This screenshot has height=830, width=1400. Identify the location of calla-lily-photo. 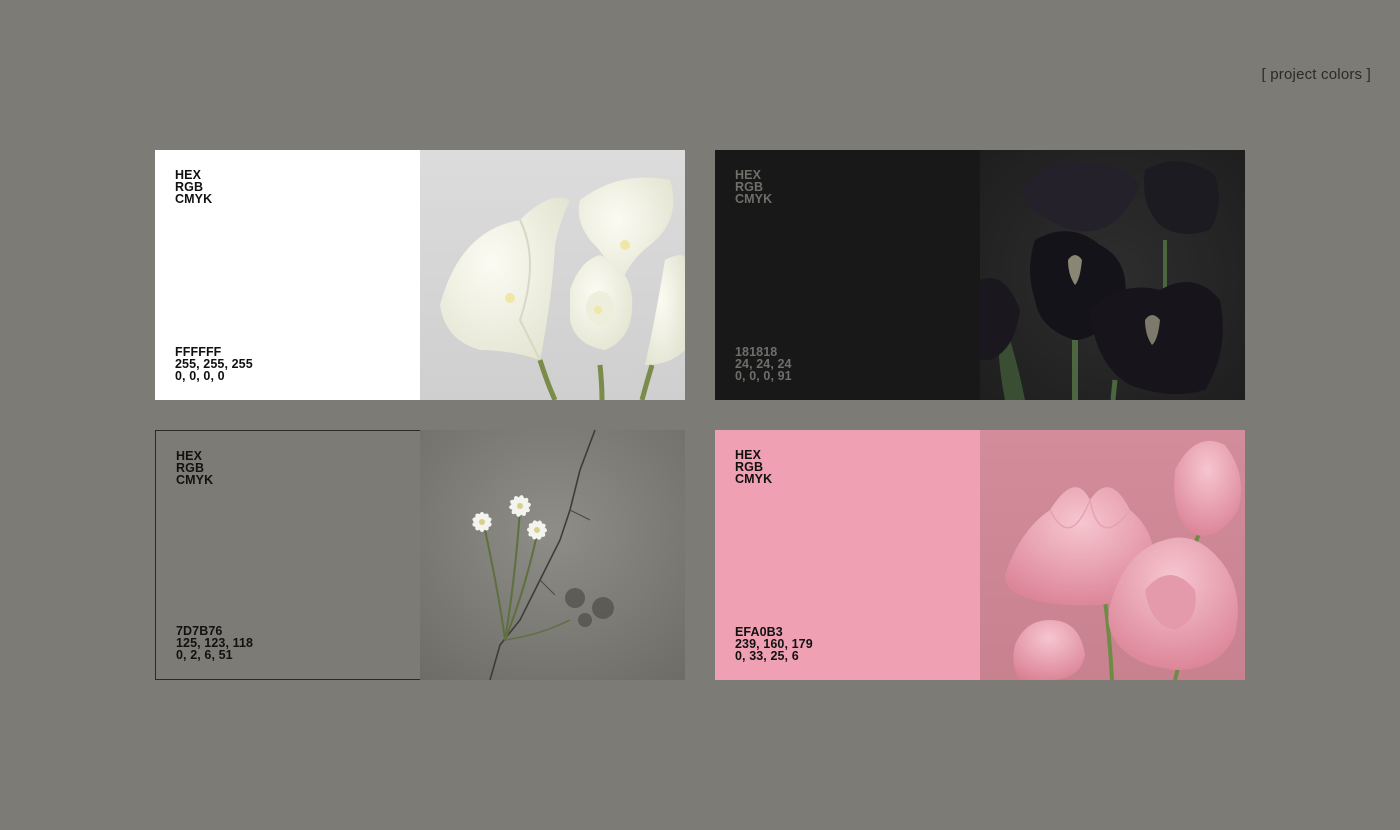
(552, 275).